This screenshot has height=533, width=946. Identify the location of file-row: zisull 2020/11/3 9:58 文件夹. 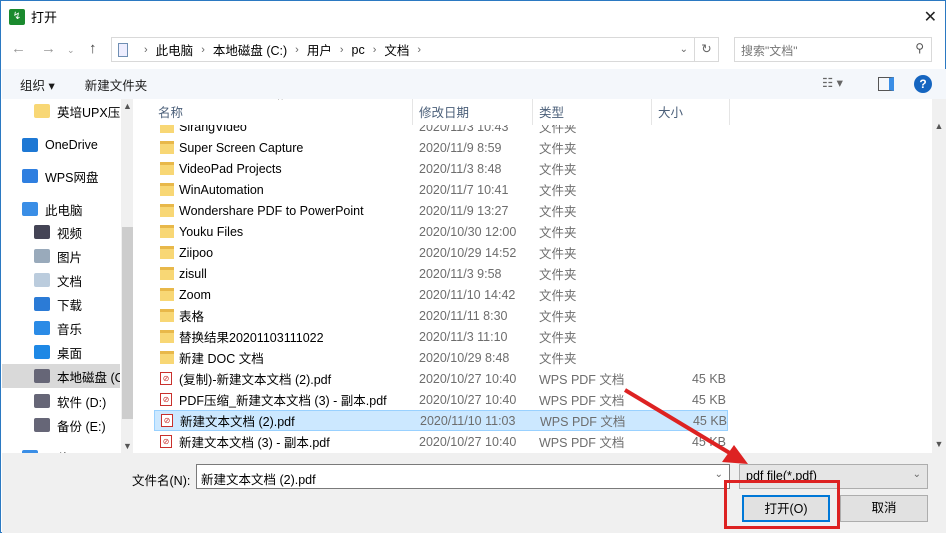
(441, 273).